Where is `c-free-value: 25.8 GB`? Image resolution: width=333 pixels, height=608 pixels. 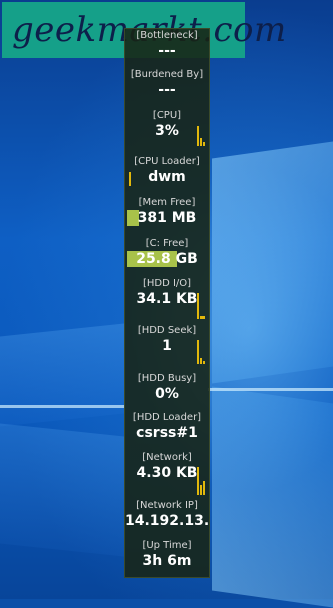 c-free-value: 25.8 GB is located at coordinates (167, 259).